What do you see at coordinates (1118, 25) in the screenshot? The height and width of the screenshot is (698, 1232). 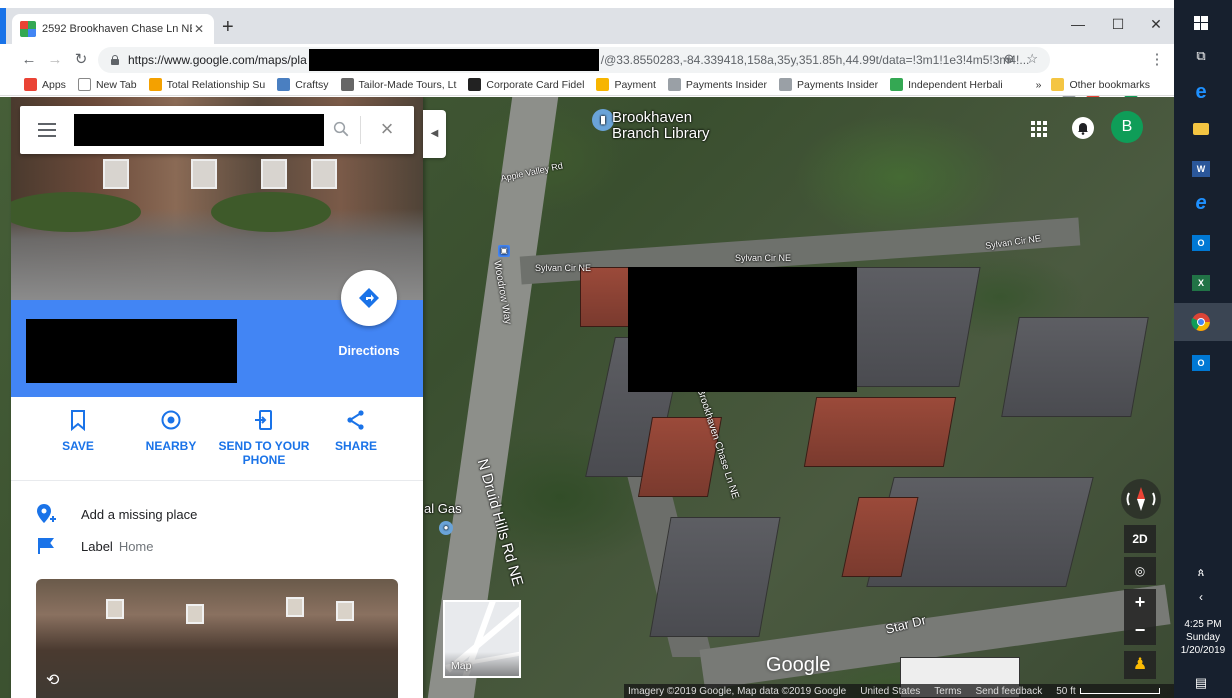 I see `maximize-button: ☐` at bounding box center [1118, 25].